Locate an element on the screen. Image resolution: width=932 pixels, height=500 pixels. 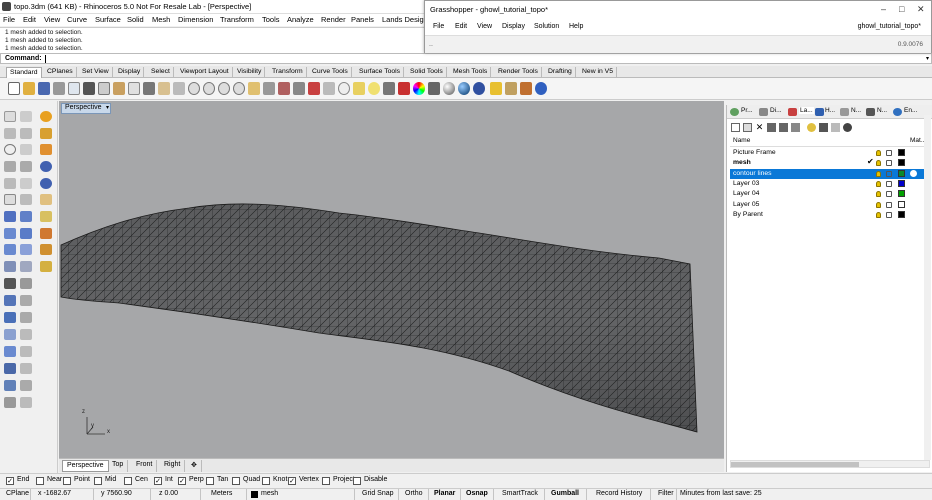
zoom-selected-icon is located at coordinates (239, 88).